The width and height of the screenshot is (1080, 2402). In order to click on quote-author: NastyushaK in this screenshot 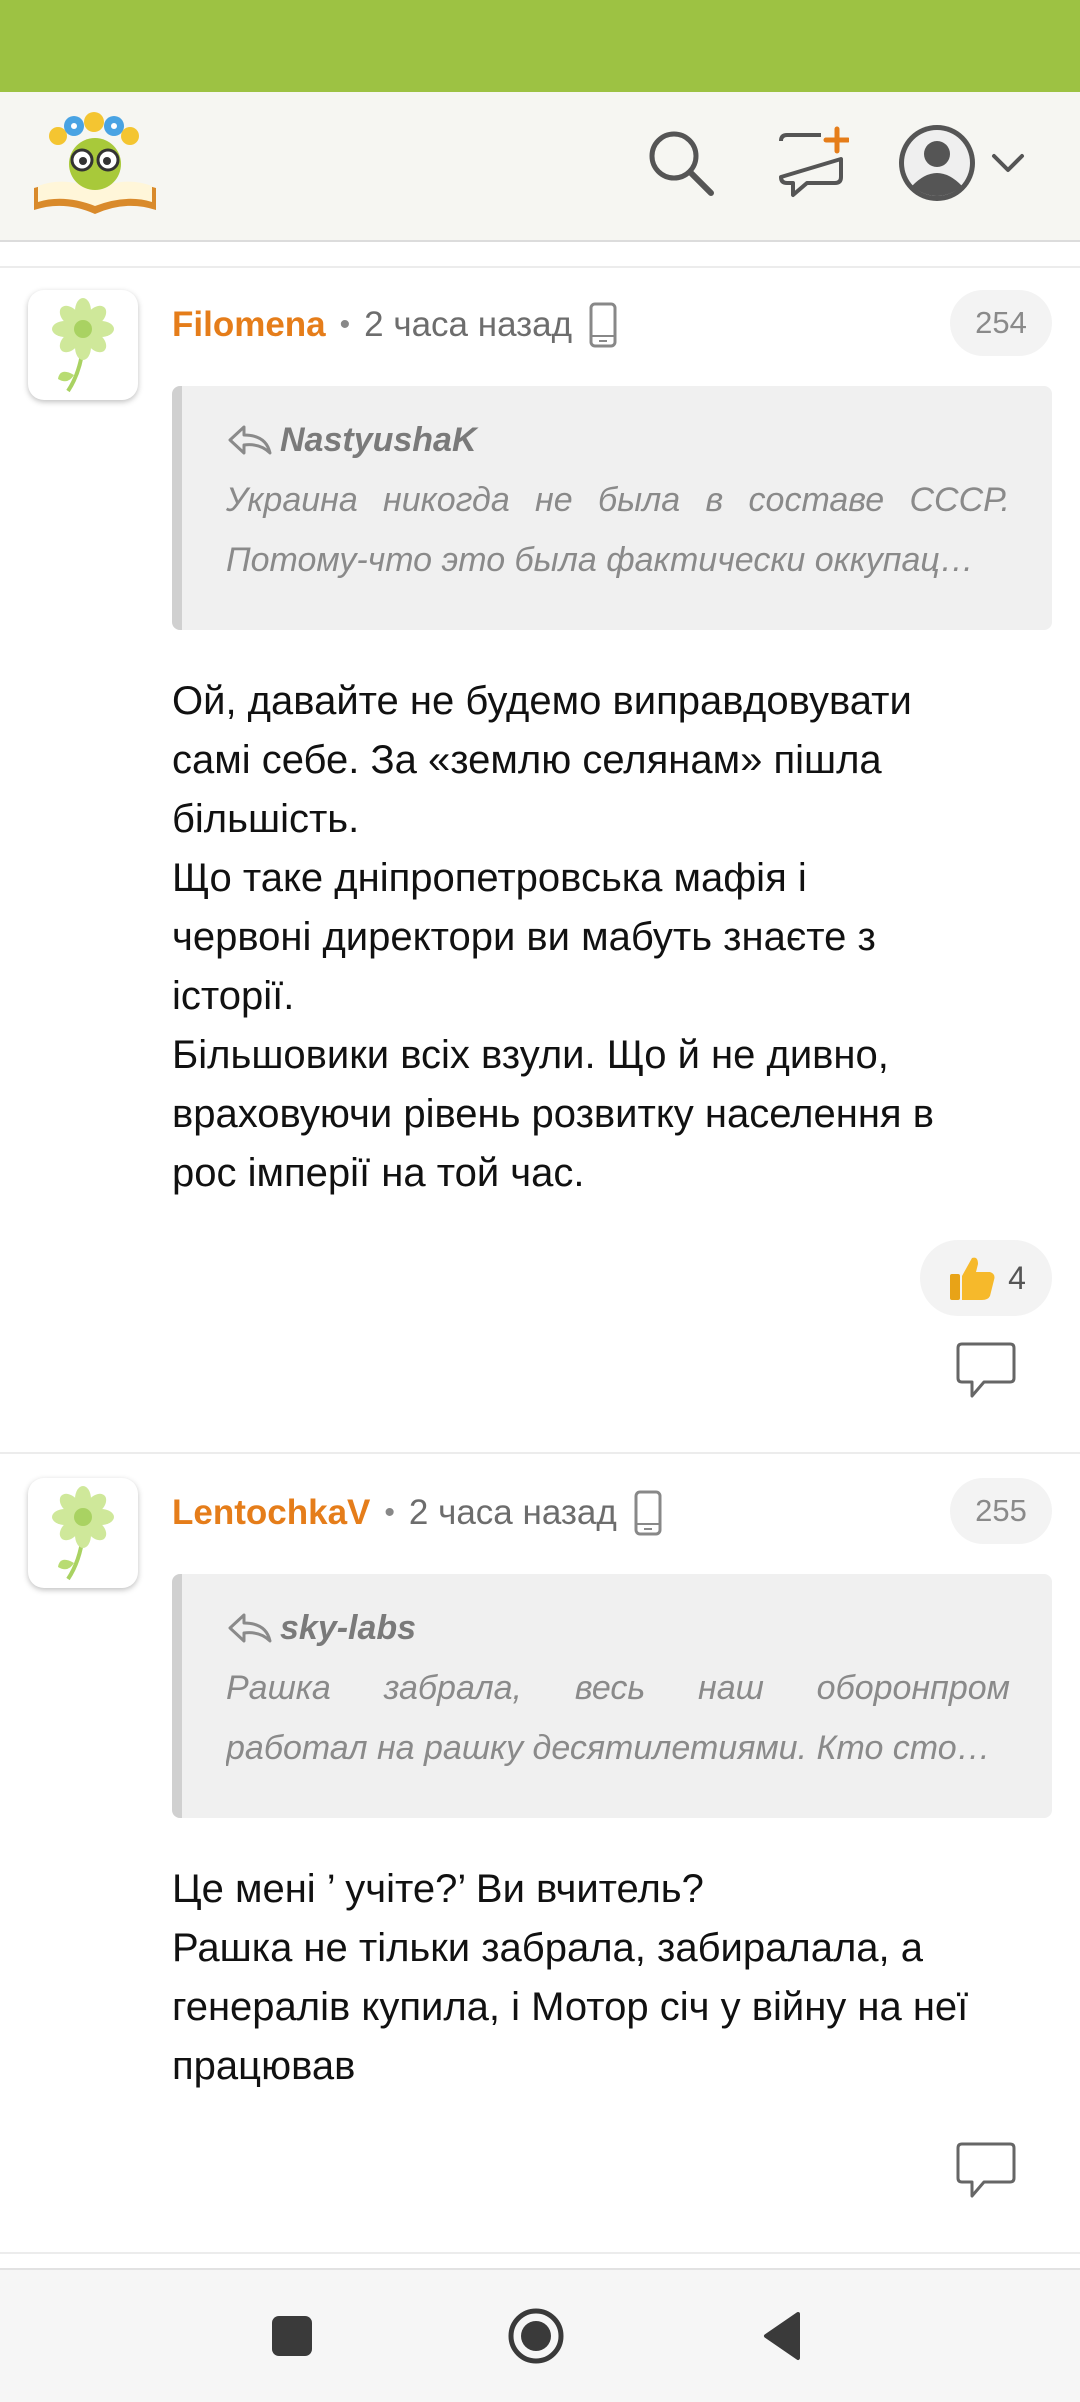, I will do `click(378, 439)`.